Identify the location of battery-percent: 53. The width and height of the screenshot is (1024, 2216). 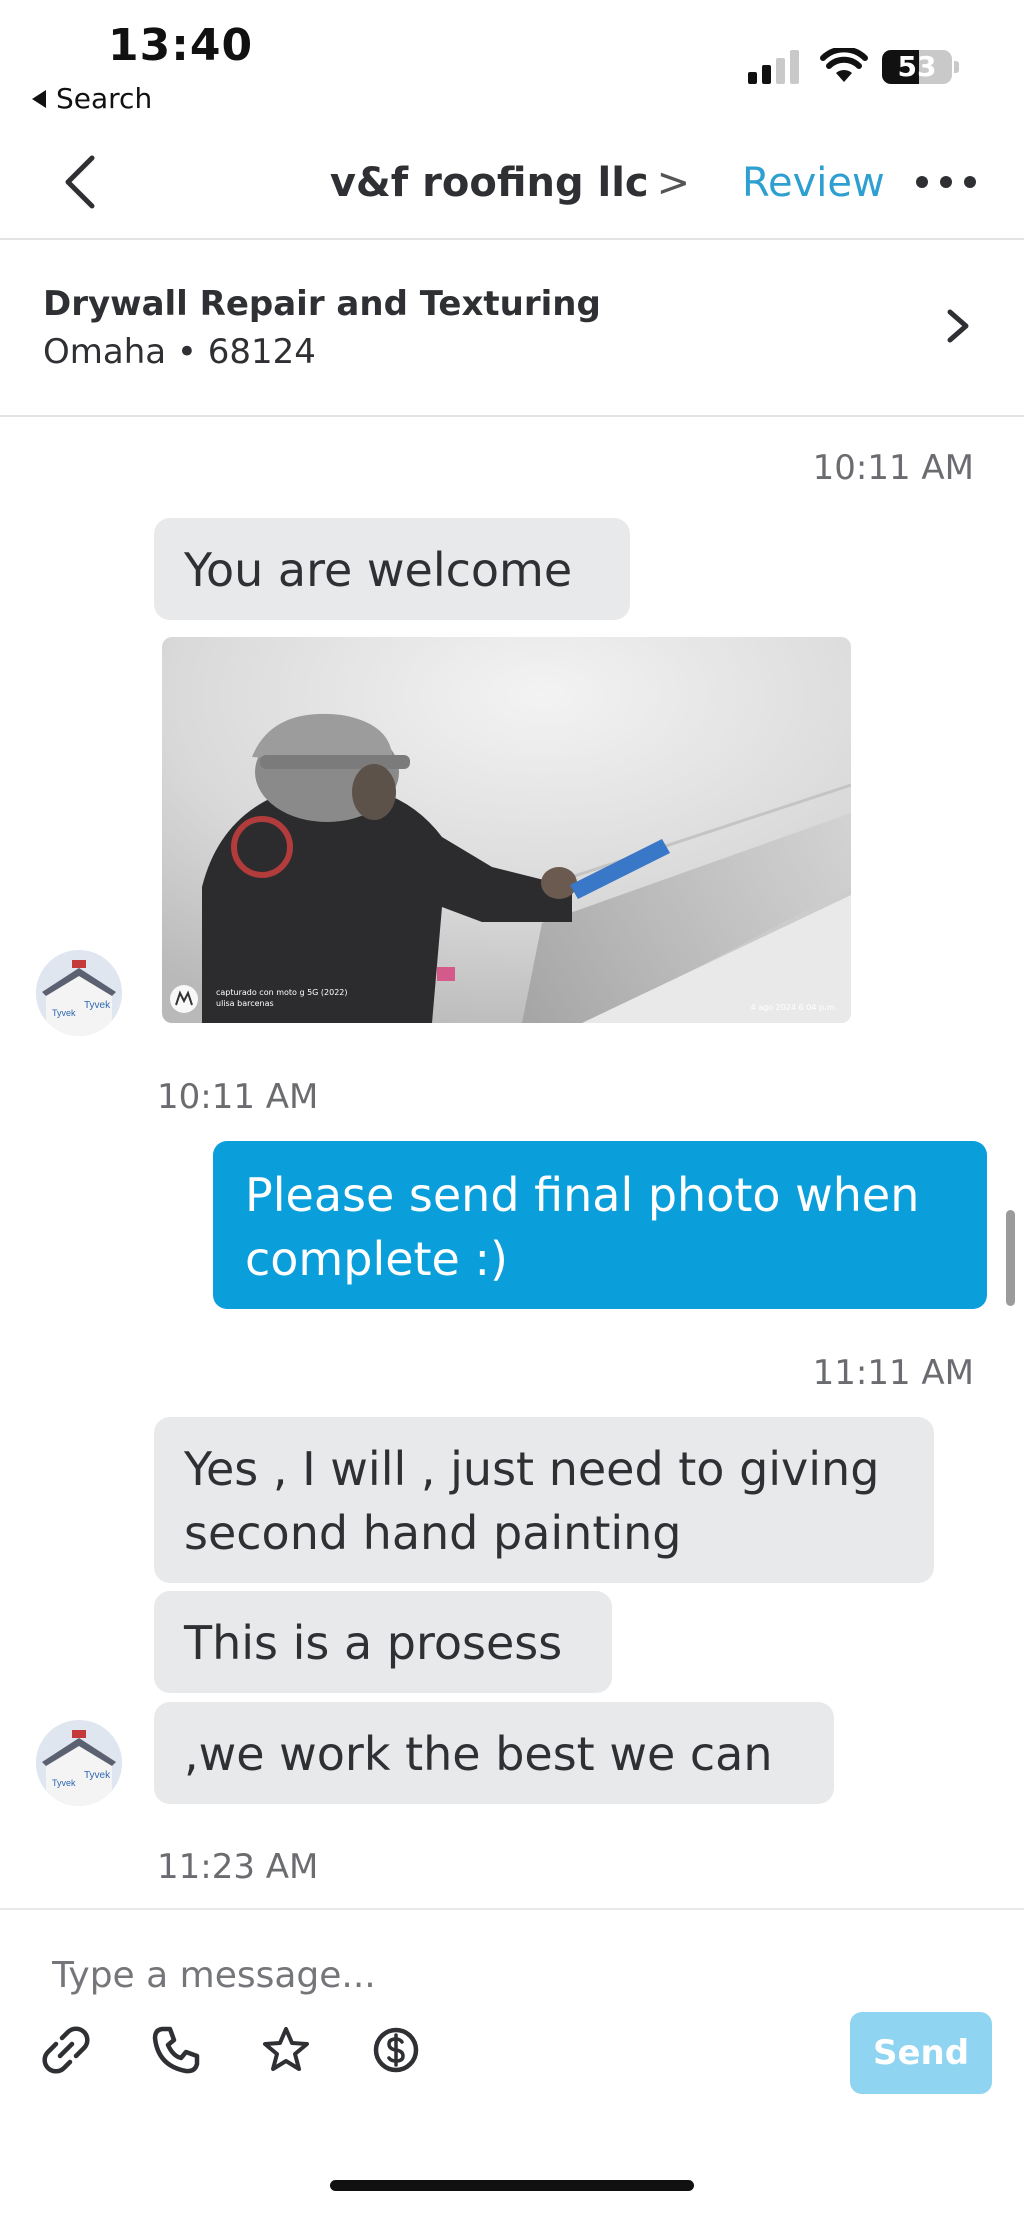
(917, 66).